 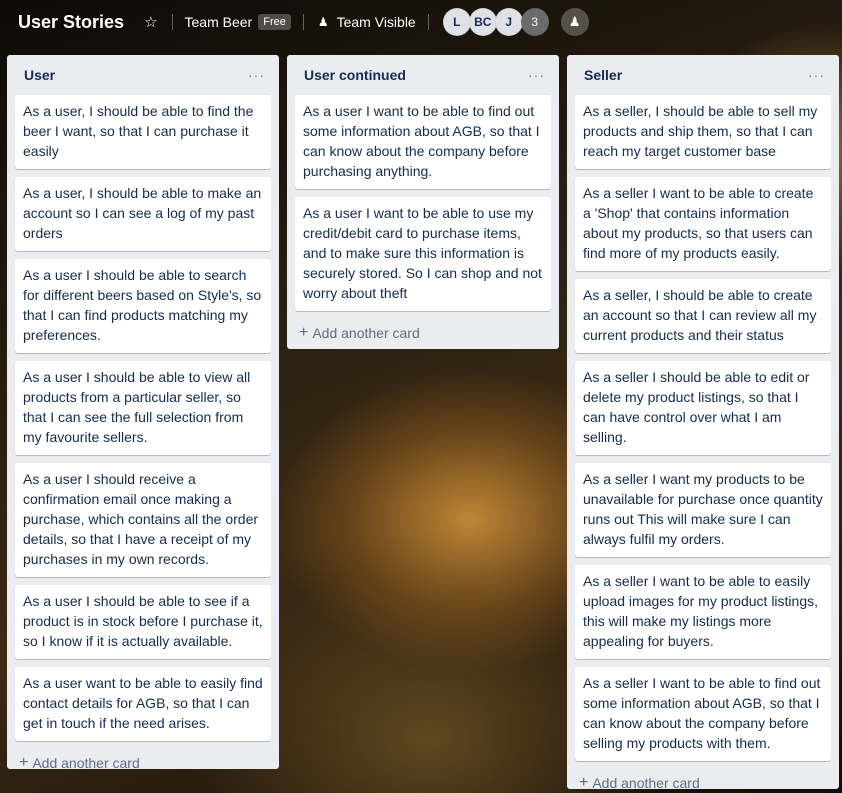 What do you see at coordinates (456, 22) in the screenshot?
I see `avatar: L` at bounding box center [456, 22].